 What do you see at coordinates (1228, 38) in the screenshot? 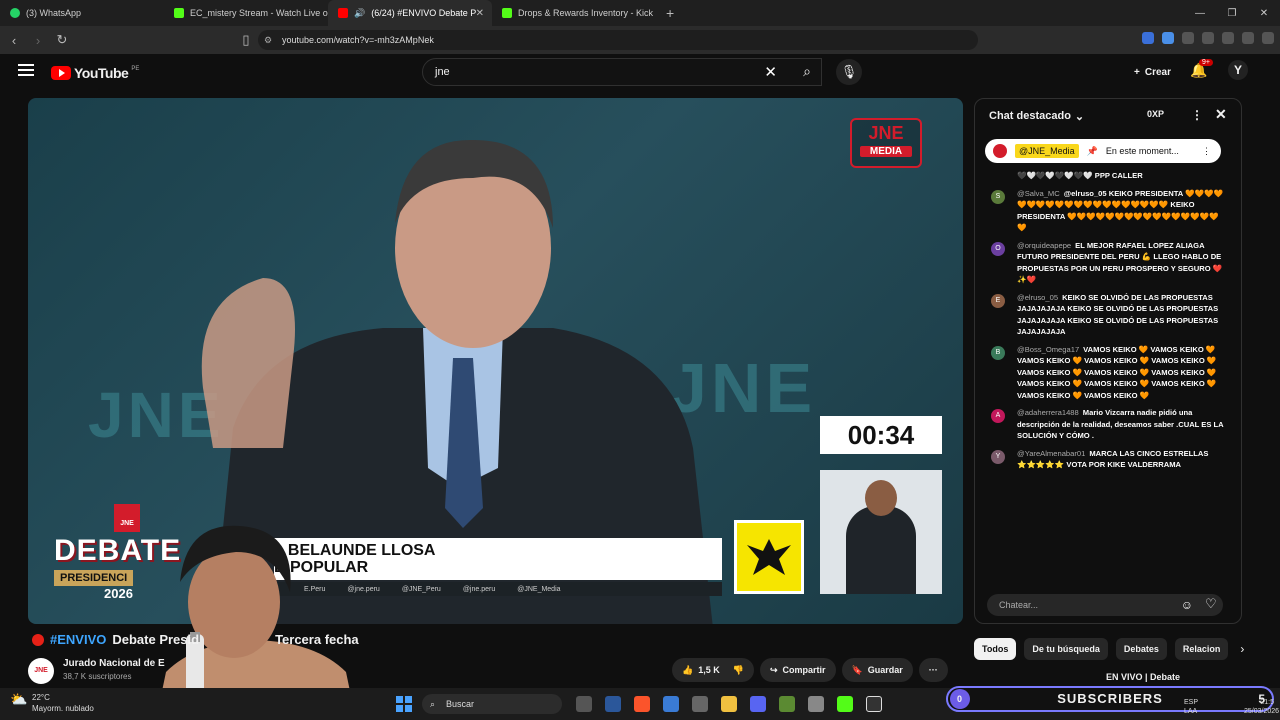
I see `music-icon` at bounding box center [1228, 38].